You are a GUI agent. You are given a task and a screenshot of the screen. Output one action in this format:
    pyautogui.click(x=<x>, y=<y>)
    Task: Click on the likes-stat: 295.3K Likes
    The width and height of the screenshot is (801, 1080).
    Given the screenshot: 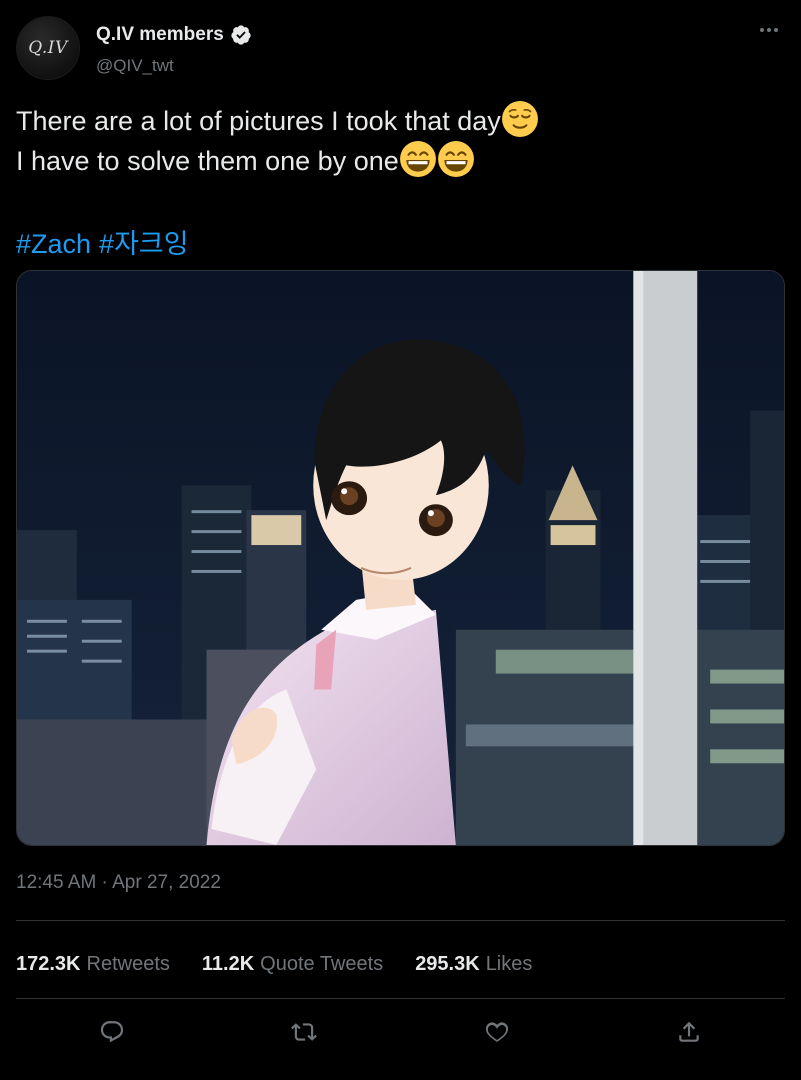 What is the action you would take?
    pyautogui.click(x=473, y=964)
    